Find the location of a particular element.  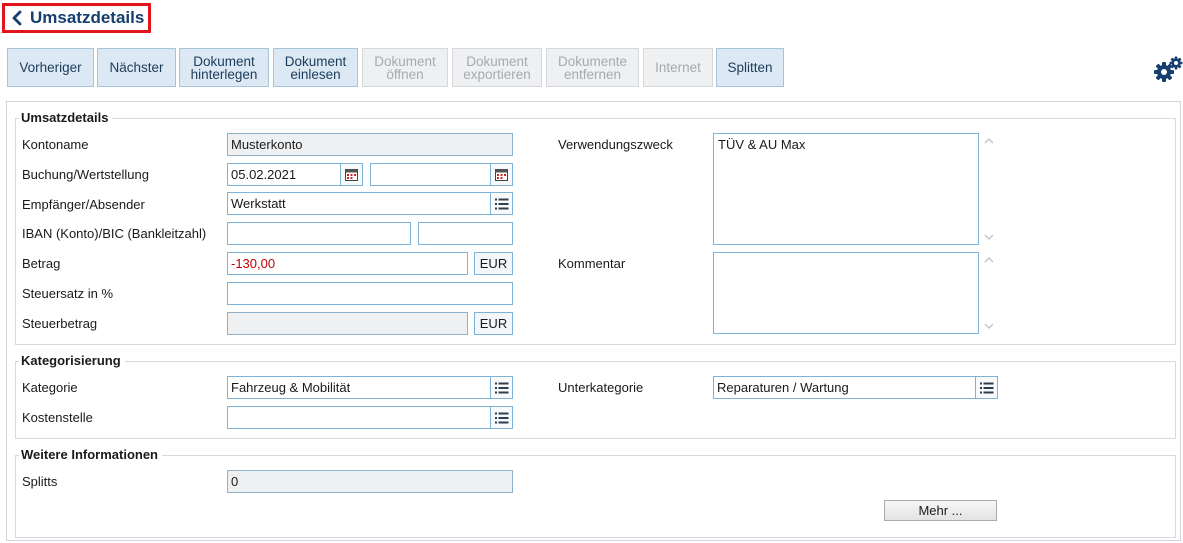

export-document-button: Dokument exportieren is located at coordinates (497, 67).